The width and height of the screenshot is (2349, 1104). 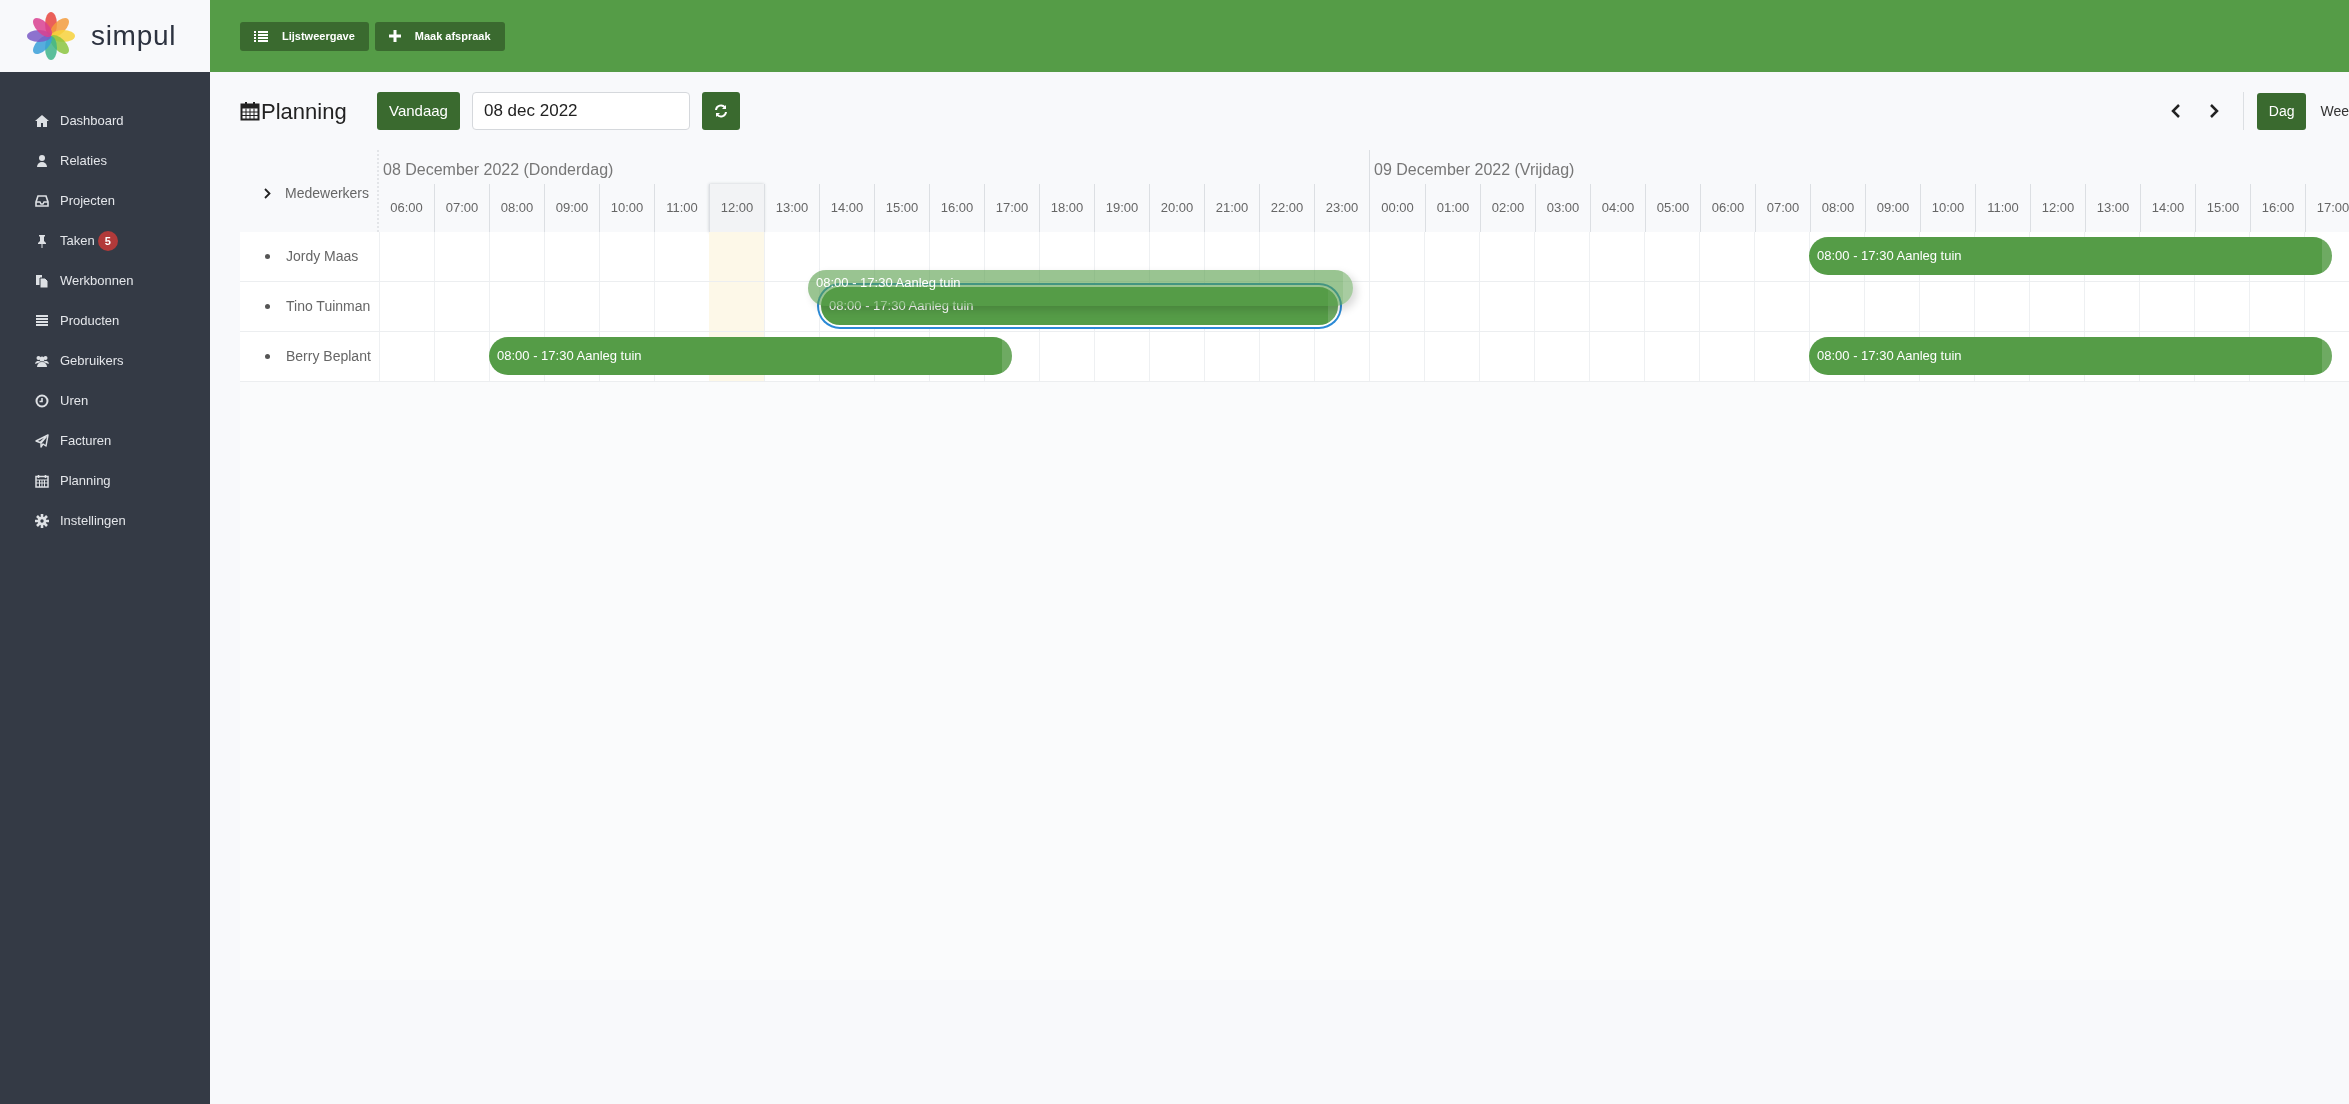 I want to click on sidebar-item: Planning, so click(x=105, y=481).